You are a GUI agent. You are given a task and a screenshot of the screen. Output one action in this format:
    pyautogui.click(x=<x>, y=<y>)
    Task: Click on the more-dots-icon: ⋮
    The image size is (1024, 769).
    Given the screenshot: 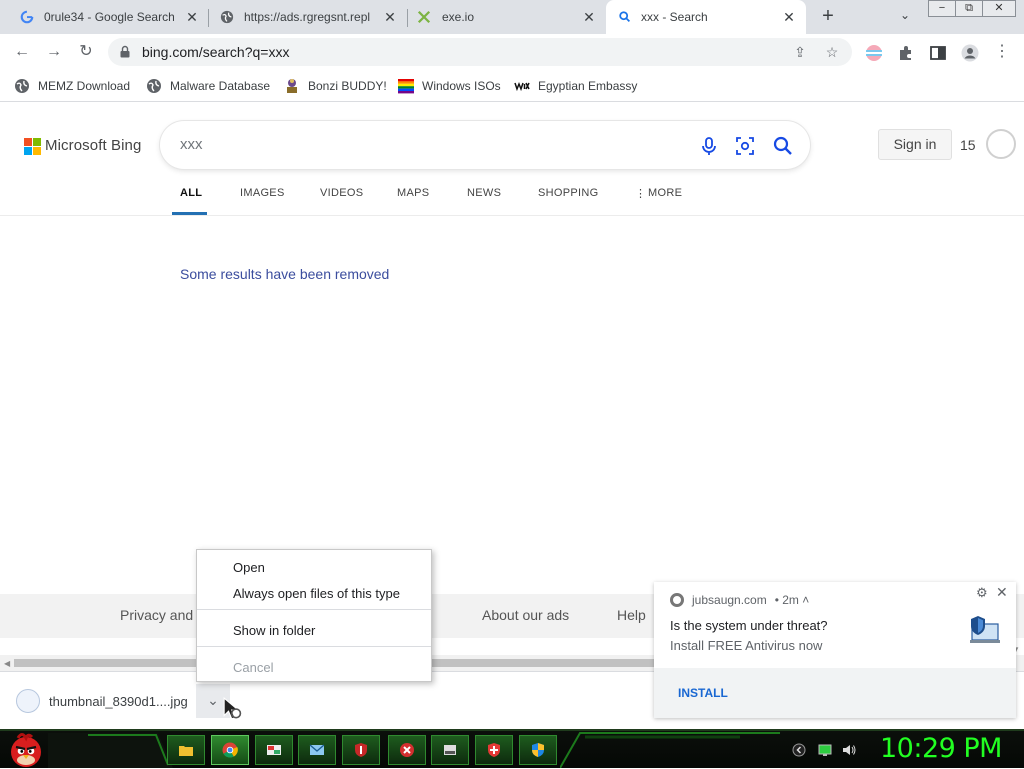 What is the action you would take?
    pyautogui.click(x=641, y=194)
    